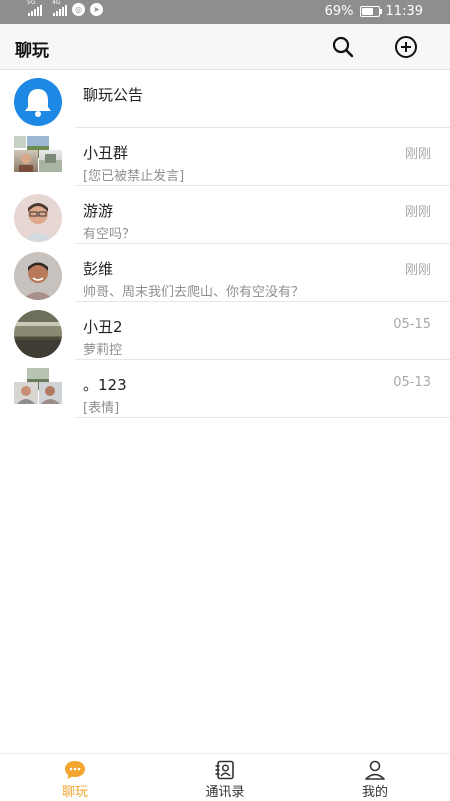 This screenshot has width=450, height=801. What do you see at coordinates (106, 153) in the screenshot?
I see `chat-name: 小丑群` at bounding box center [106, 153].